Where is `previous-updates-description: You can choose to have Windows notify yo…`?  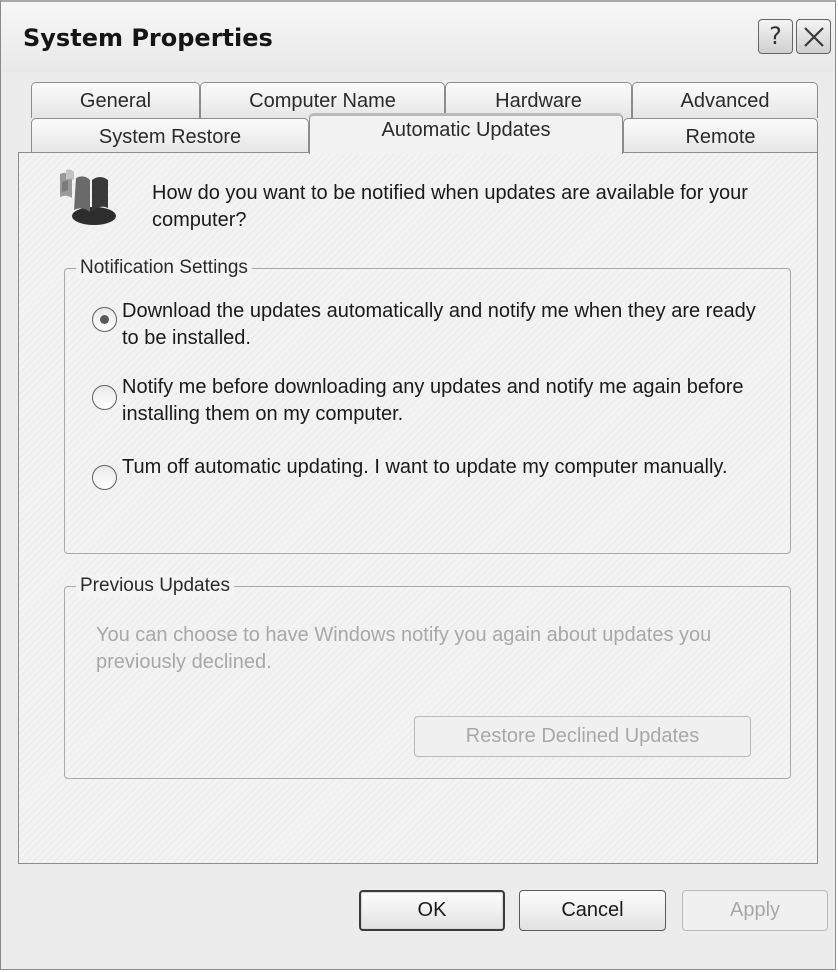
previous-updates-description: You can choose to have Windows notify yo… is located at coordinates (404, 648).